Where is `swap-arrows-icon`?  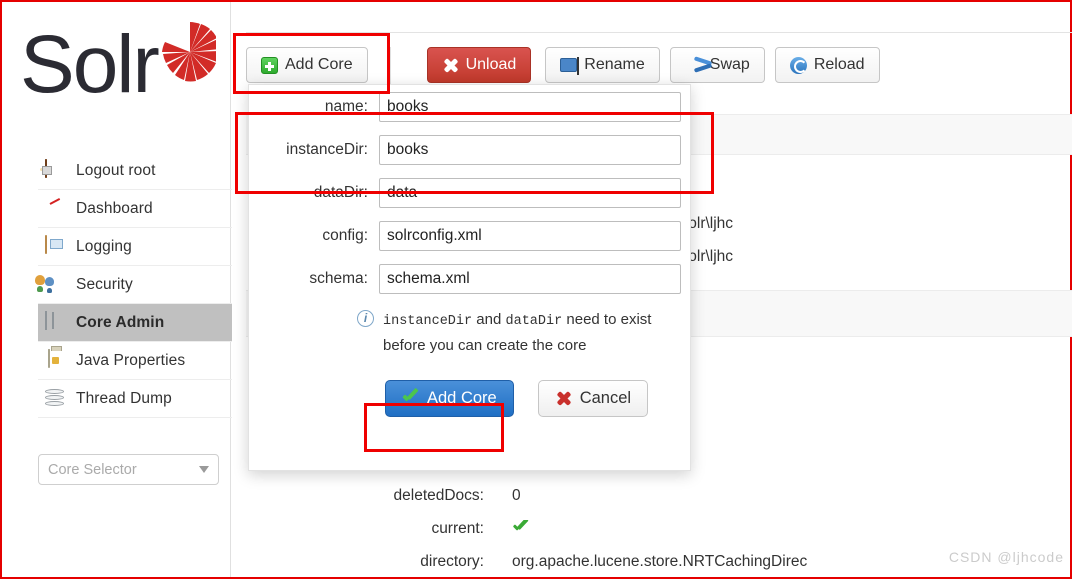 swap-arrows-icon is located at coordinates (694, 65).